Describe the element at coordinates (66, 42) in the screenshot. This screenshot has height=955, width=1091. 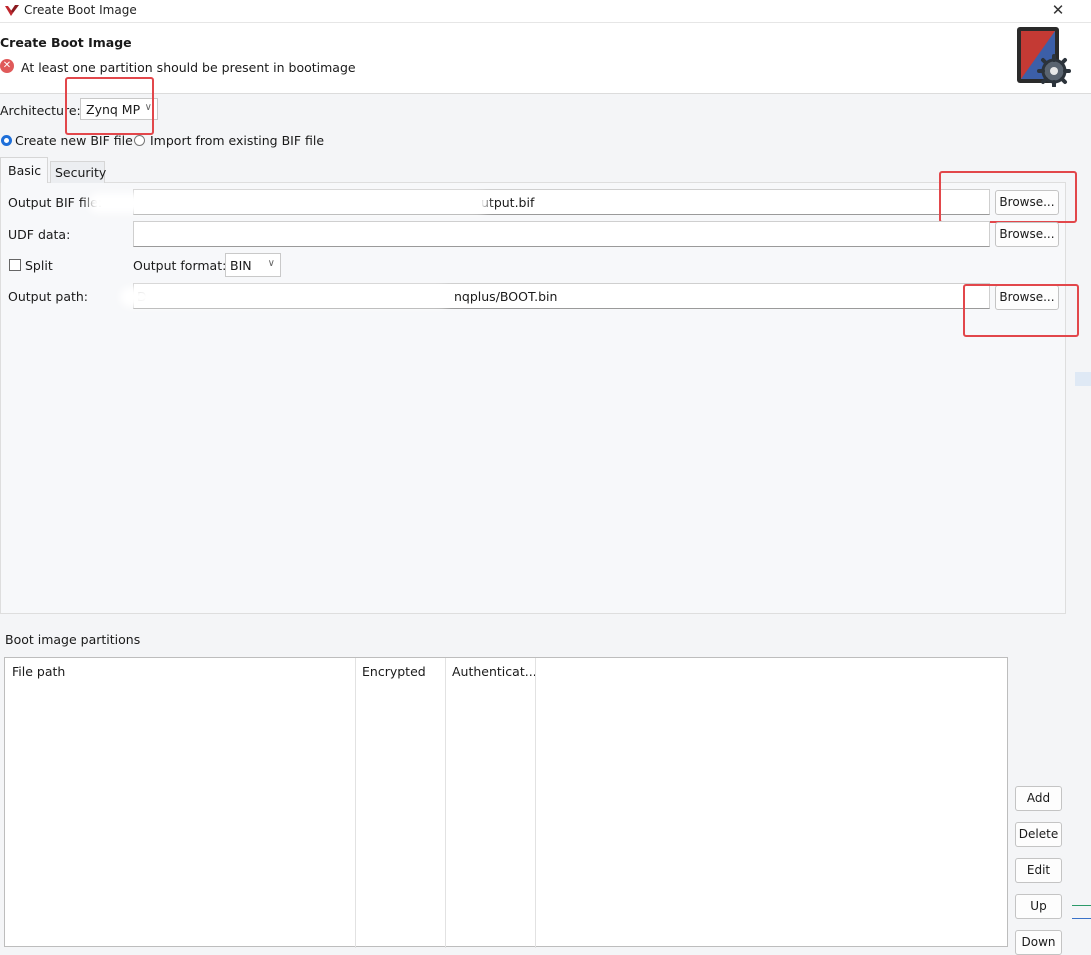
I see `dialog-title: Create Boot Image` at that location.